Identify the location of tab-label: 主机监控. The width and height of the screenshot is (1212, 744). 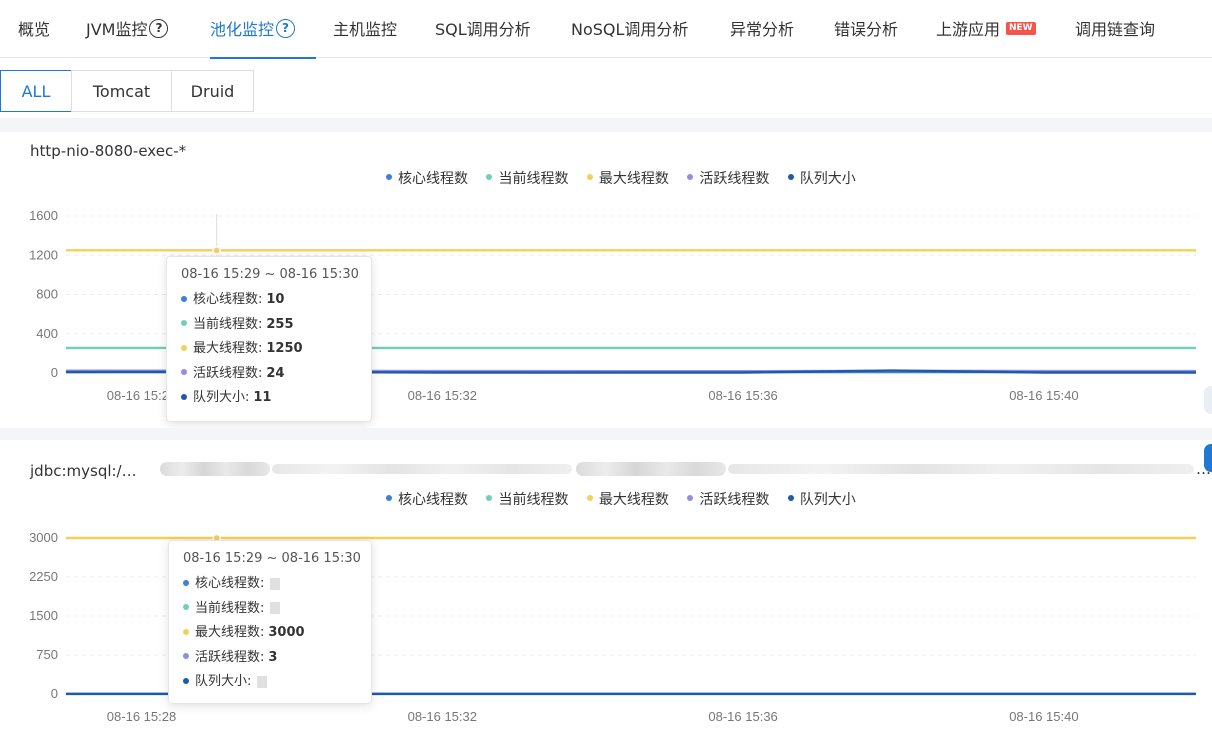
(365, 29).